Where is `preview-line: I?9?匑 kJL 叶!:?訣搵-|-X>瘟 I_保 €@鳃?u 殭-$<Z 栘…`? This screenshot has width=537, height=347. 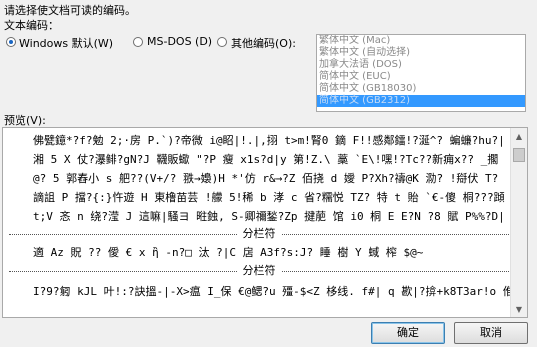
preview-line: I?9?匑 kJL 叶!:?訣搵-|-X>瘟 I_保 €@鳃?u 殭-$<Z 栘… is located at coordinates (272, 291).